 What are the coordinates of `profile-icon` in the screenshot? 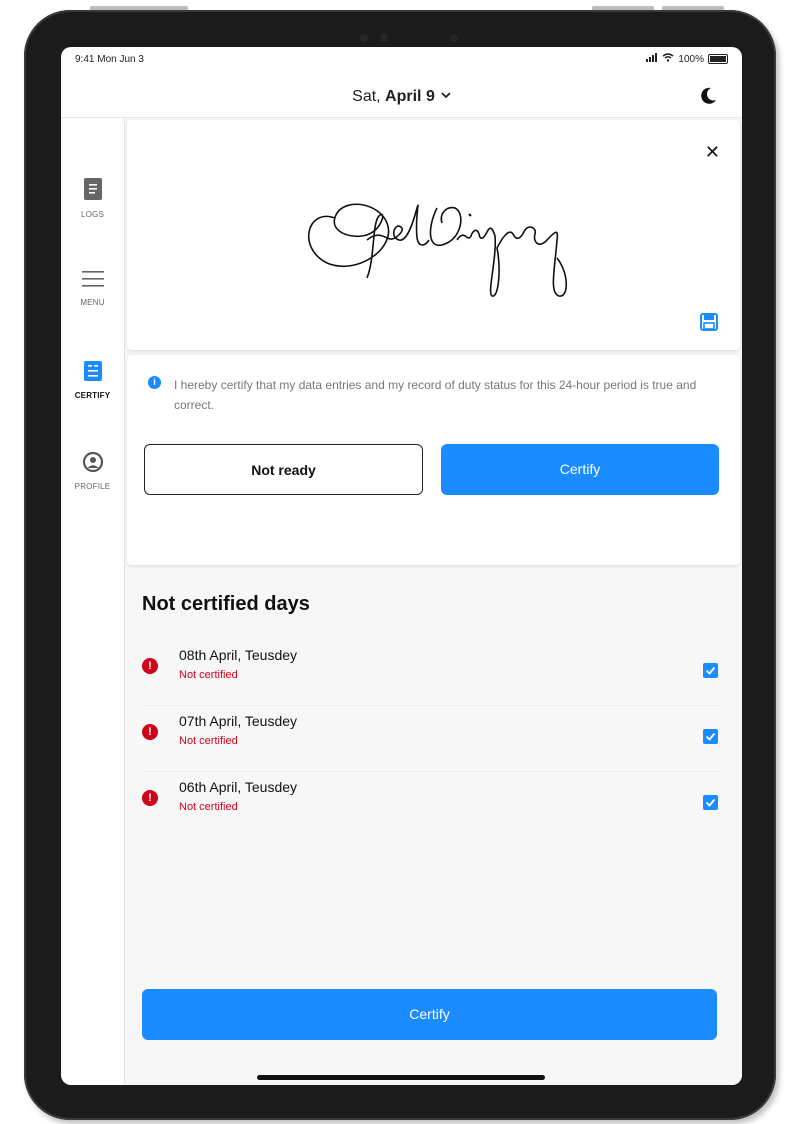 It's located at (92, 462).